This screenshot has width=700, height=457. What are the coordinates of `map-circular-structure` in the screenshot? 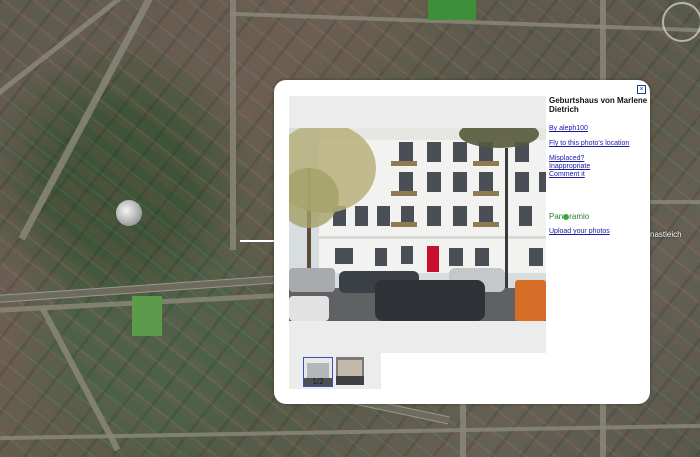 It's located at (681, 22).